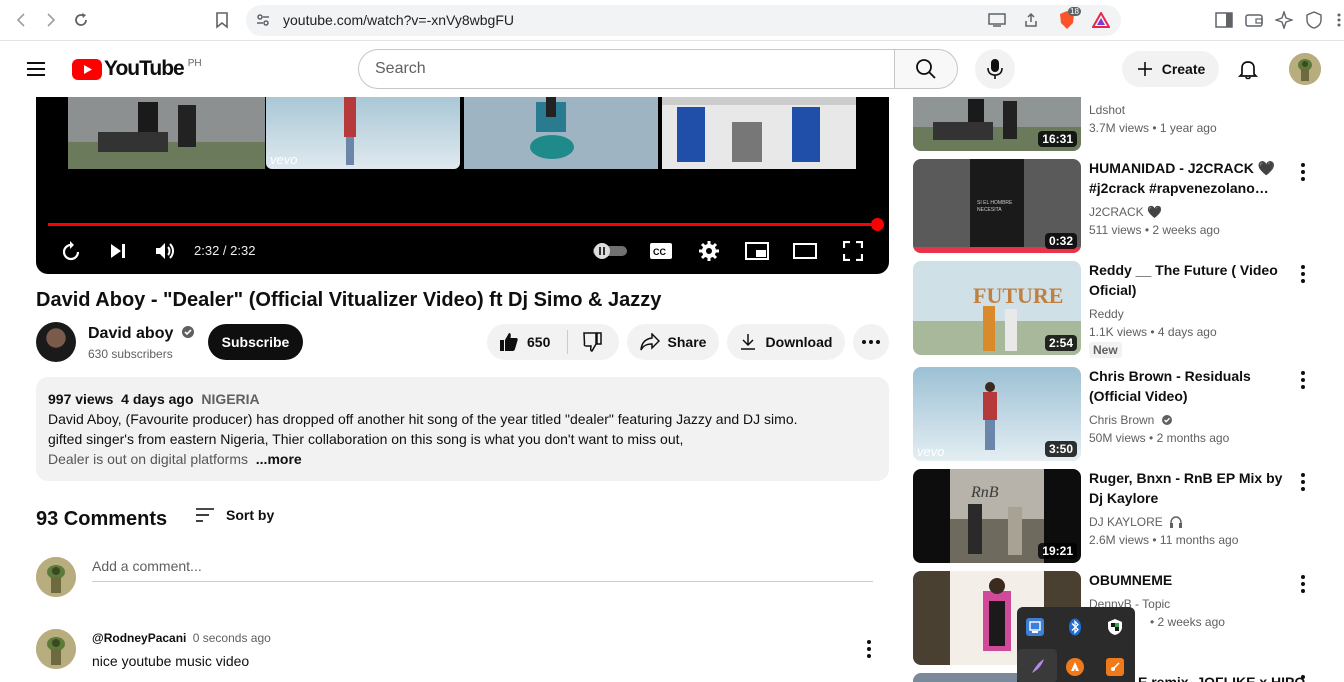  What do you see at coordinates (1153, 128) in the screenshot?
I see `rec-meta-1: 3.7M views • 1 year ago` at bounding box center [1153, 128].